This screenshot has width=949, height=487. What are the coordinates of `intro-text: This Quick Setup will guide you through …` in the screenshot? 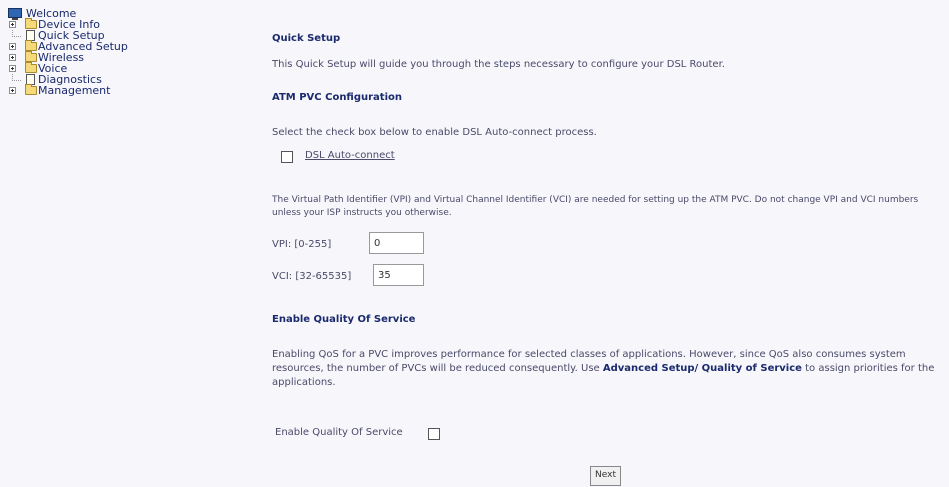 It's located at (498, 64).